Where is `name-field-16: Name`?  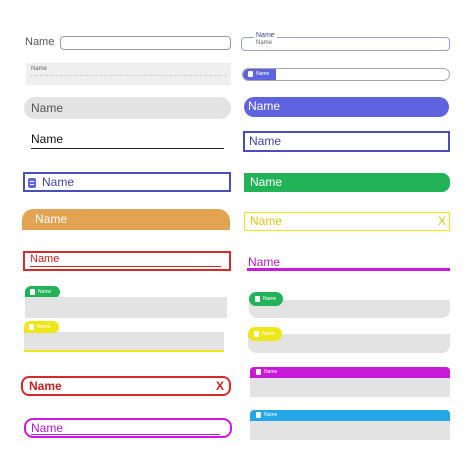
name-field-16: Name is located at coordinates (349, 305).